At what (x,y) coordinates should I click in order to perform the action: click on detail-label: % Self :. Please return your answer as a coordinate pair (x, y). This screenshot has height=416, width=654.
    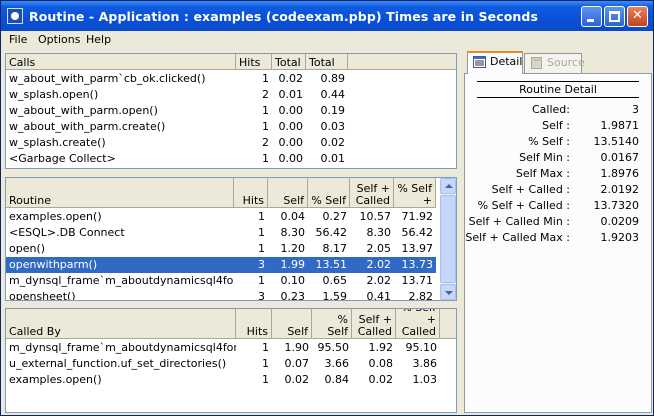
    Looking at the image, I should click on (549, 141).